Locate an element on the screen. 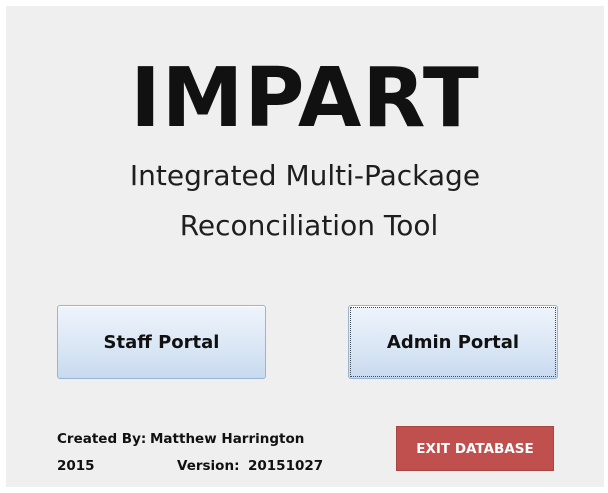 This screenshot has width=608, height=493. version-label: Version: is located at coordinates (208, 466).